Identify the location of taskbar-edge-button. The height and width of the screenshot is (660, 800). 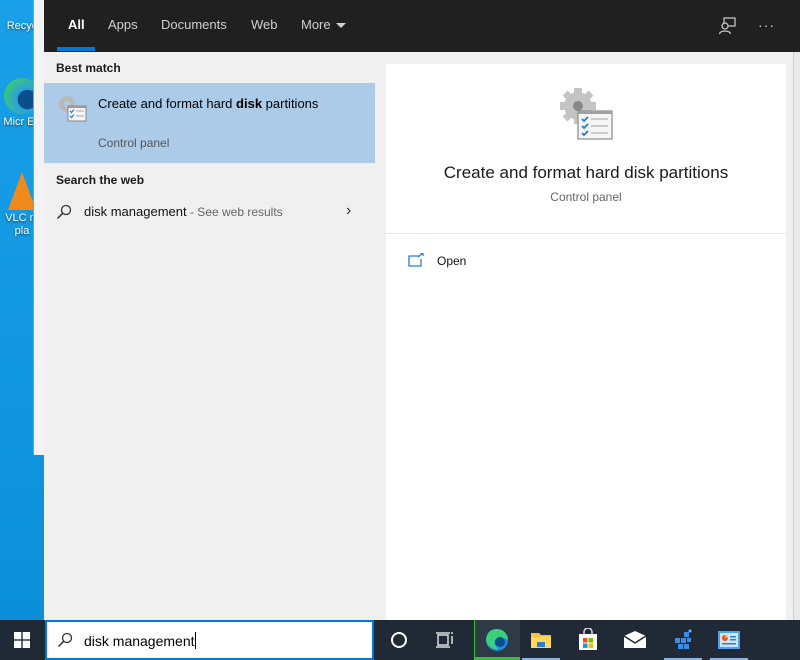
(497, 640).